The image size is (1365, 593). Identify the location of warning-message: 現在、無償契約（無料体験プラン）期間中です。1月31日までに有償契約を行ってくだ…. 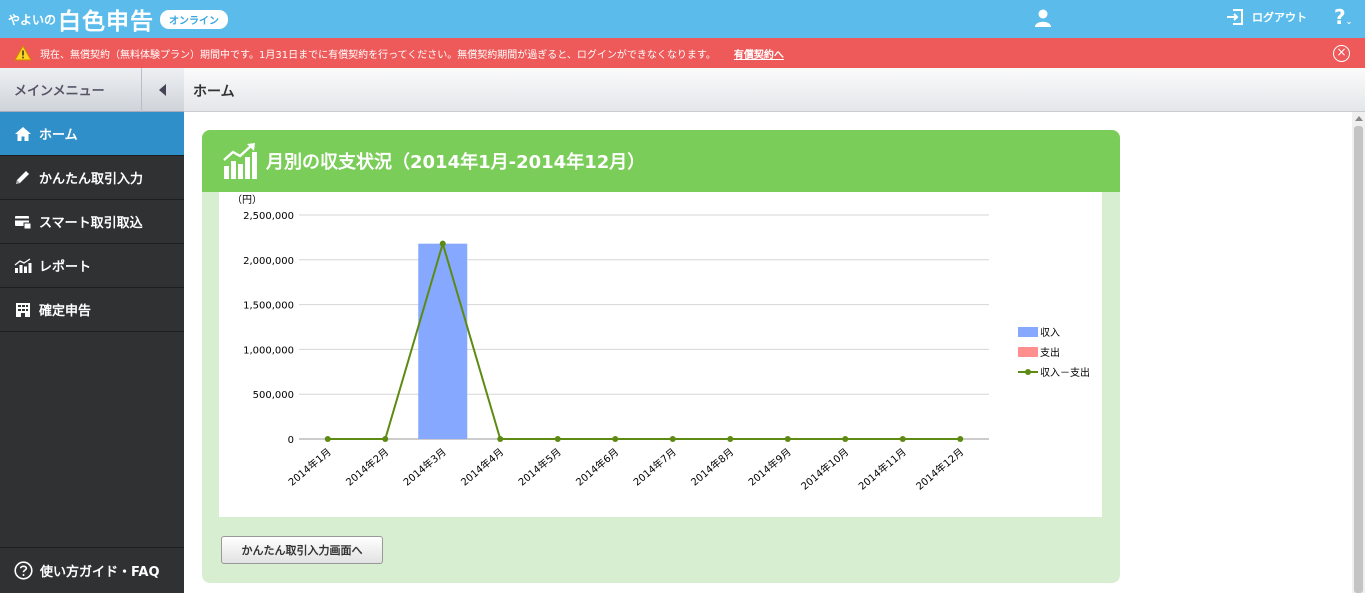
(378, 55).